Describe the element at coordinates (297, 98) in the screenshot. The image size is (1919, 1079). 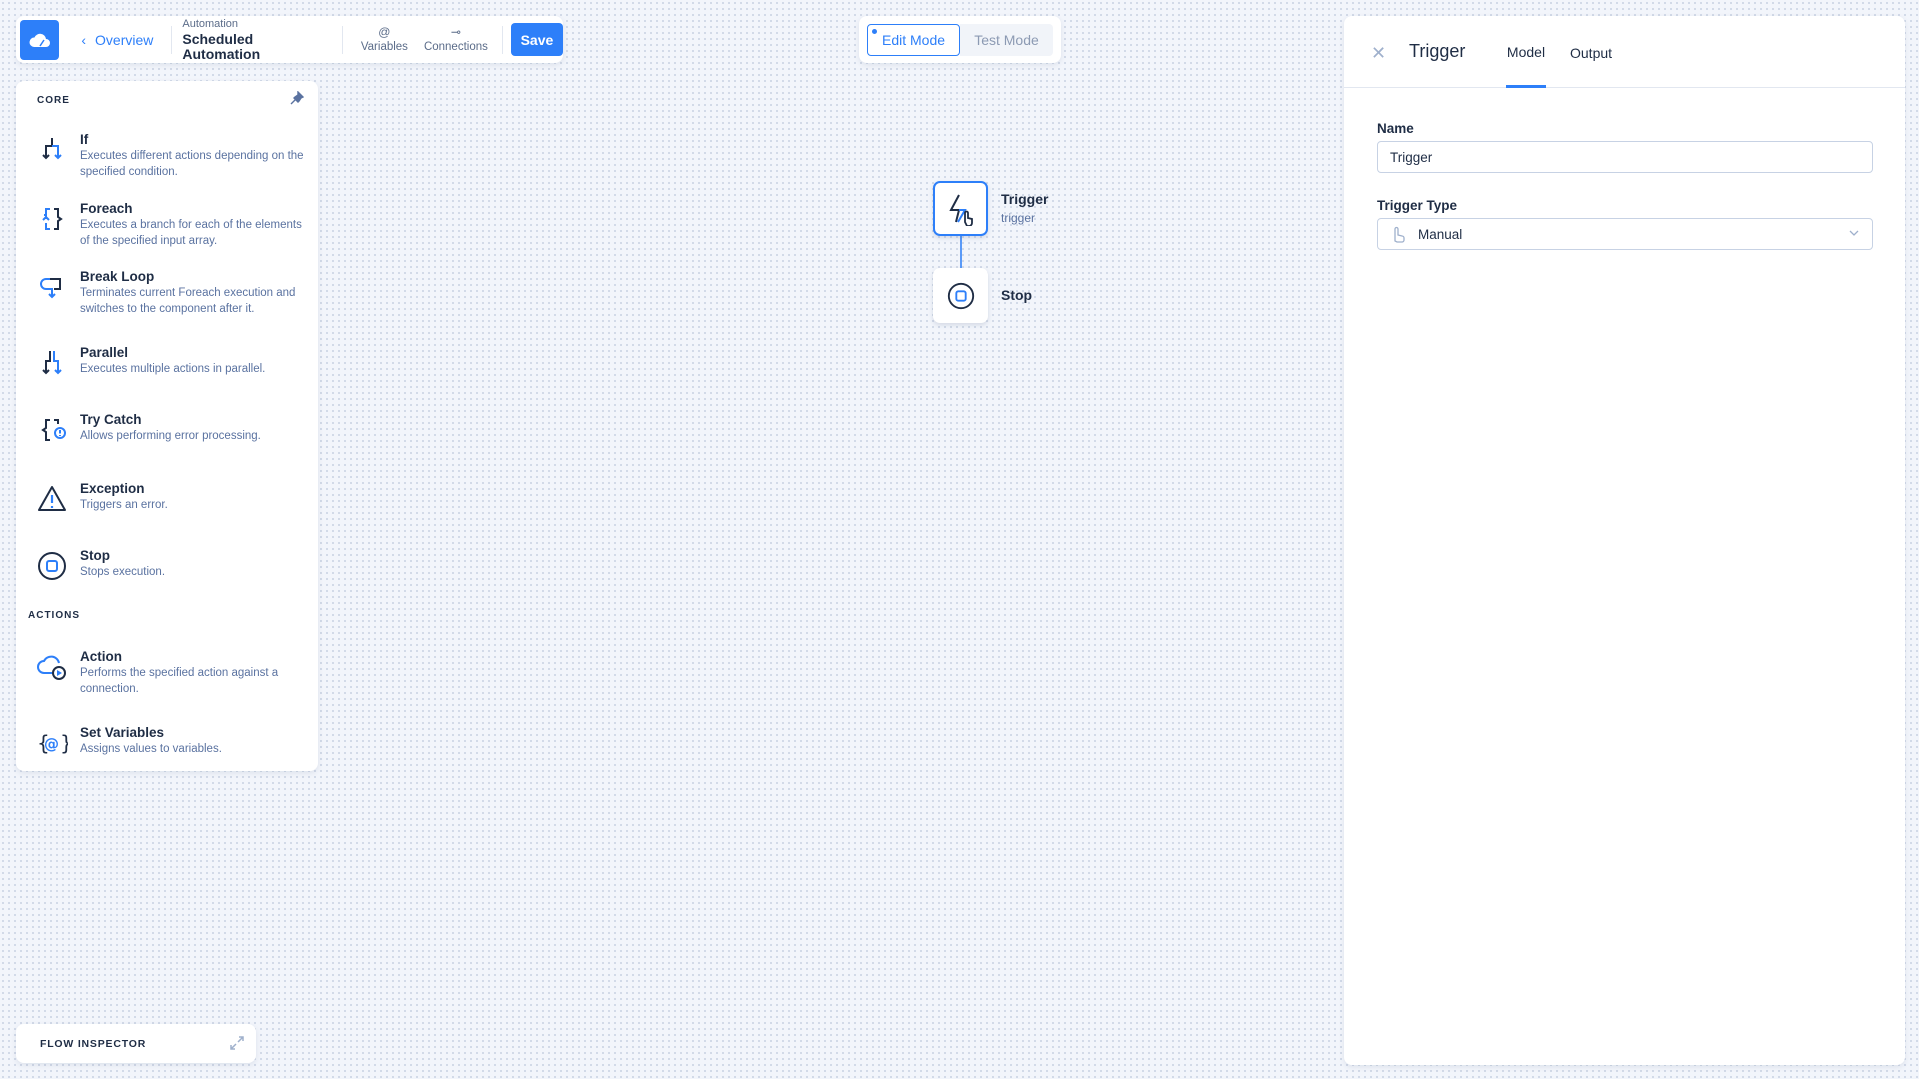
I see `pin-icon` at that location.